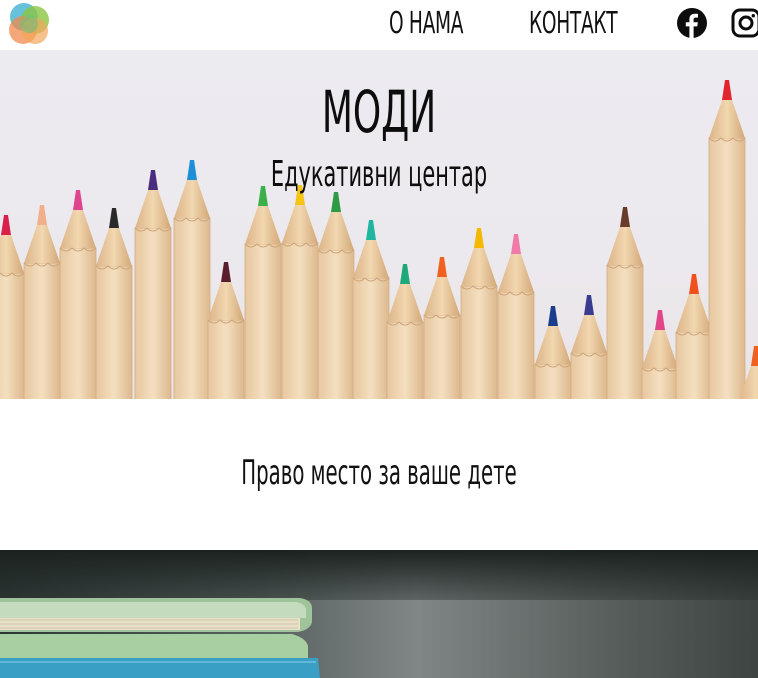 The width and height of the screenshot is (758, 678). Describe the element at coordinates (573, 23) in the screenshot. I see `nav-contact-link: КОНТАКТ` at that location.